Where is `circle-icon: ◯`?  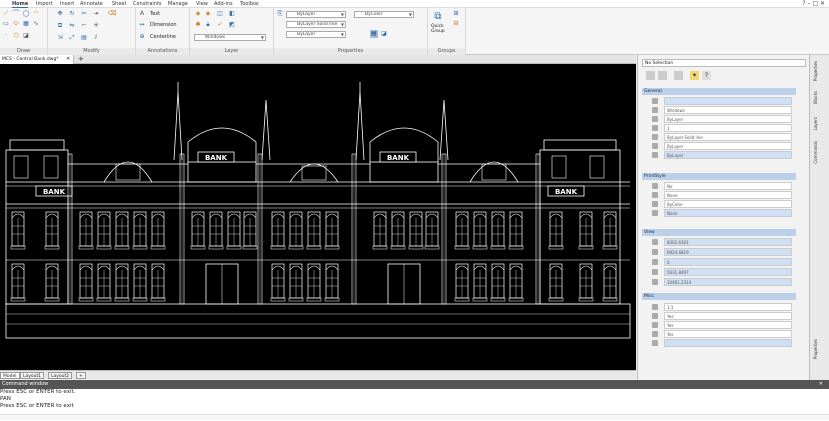
circle-icon: ◯ is located at coordinates (26, 14).